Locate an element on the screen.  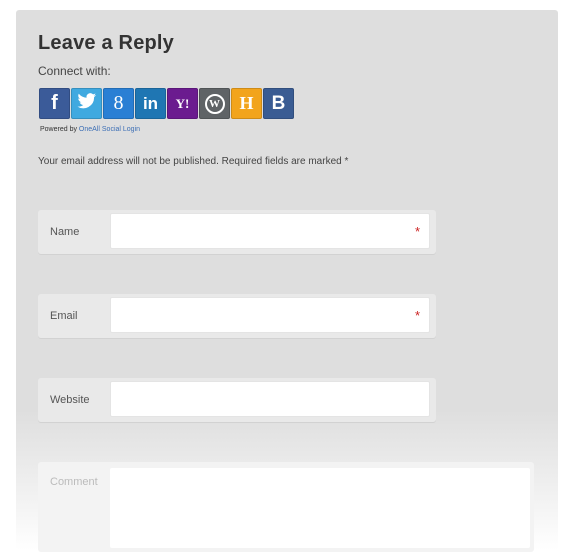
hyves-login-button: H is located at coordinates (246, 103).